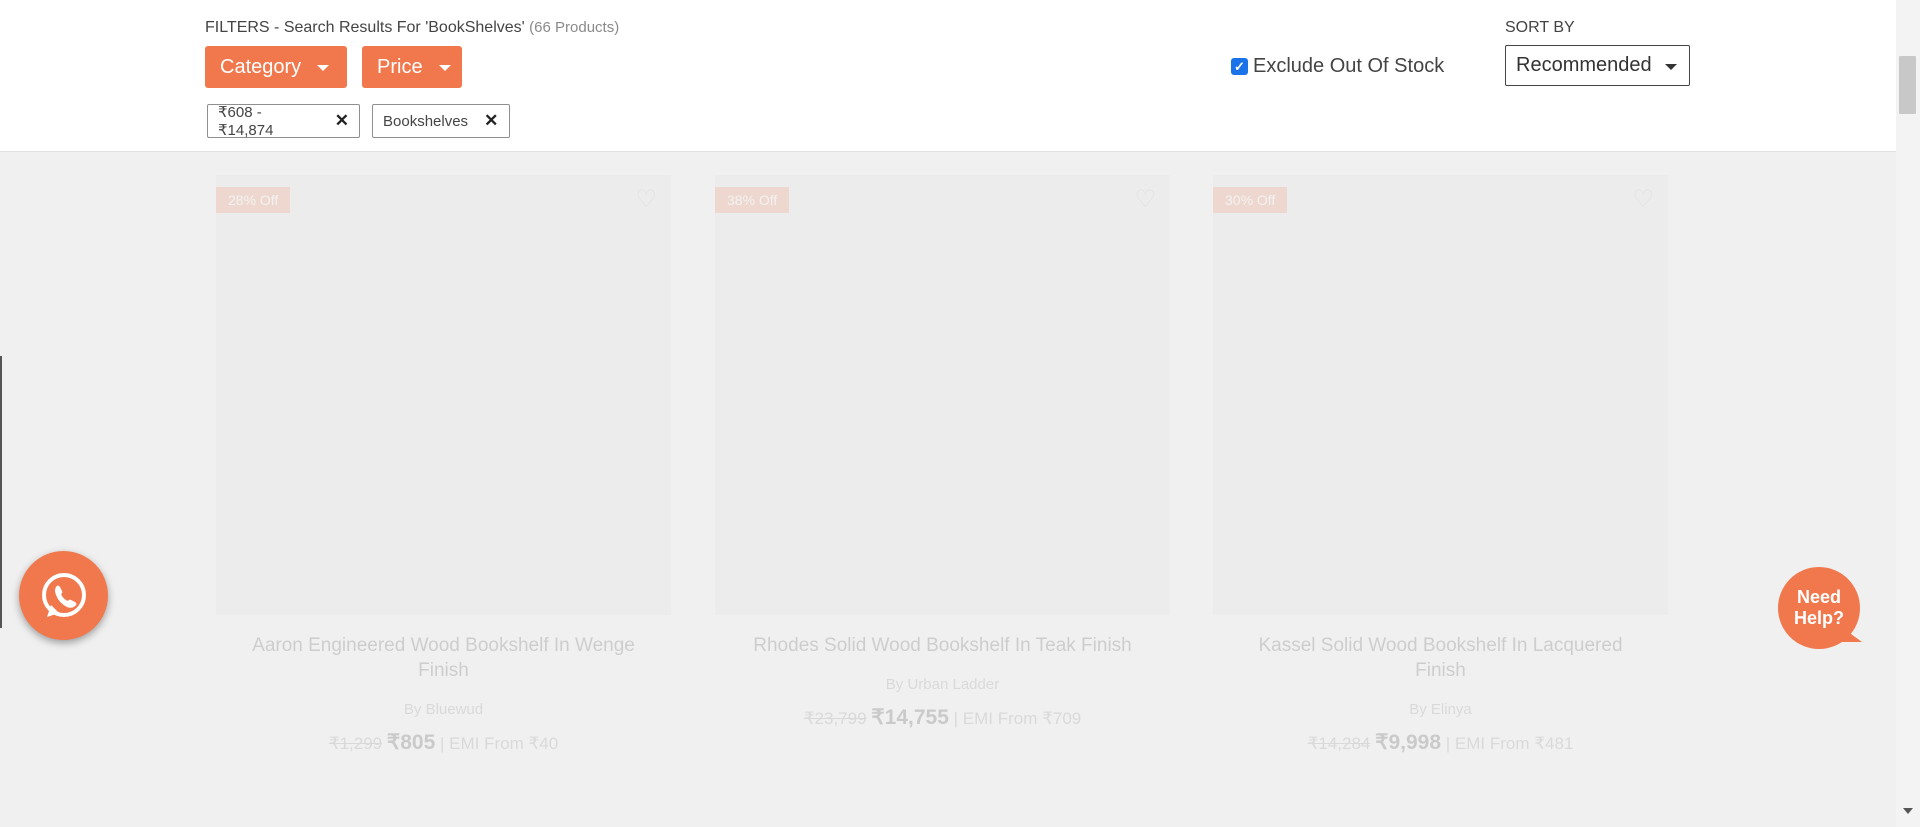  I want to click on exclude-out-of-stock-toggle: ✓ Exclude Out Of Stock, so click(1337, 66).